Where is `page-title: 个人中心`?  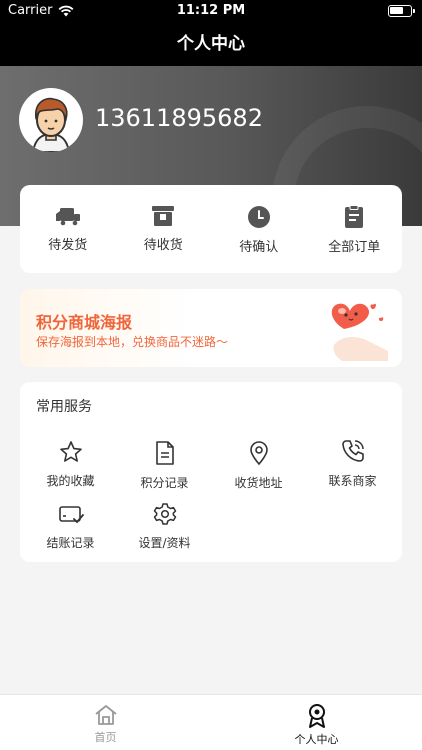 page-title: 个人中心 is located at coordinates (211, 44).